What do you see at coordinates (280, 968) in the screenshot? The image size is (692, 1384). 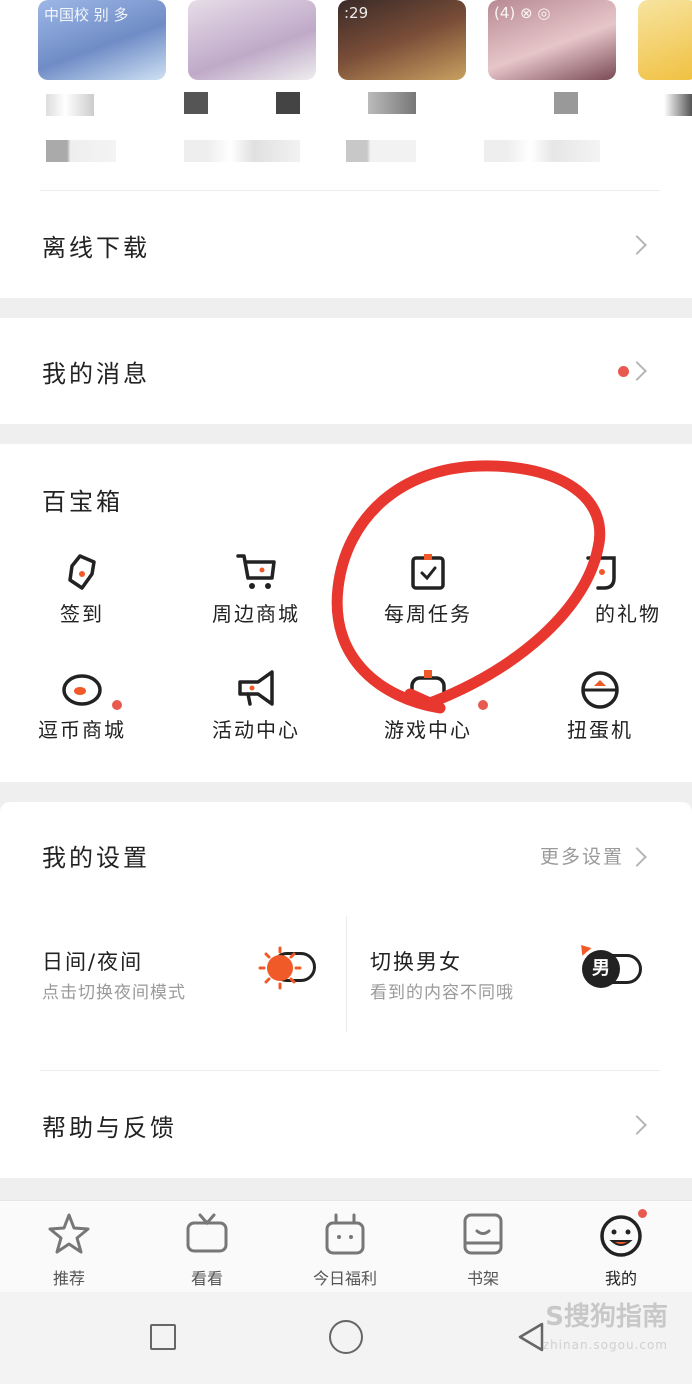 I see `sun-icon` at bounding box center [280, 968].